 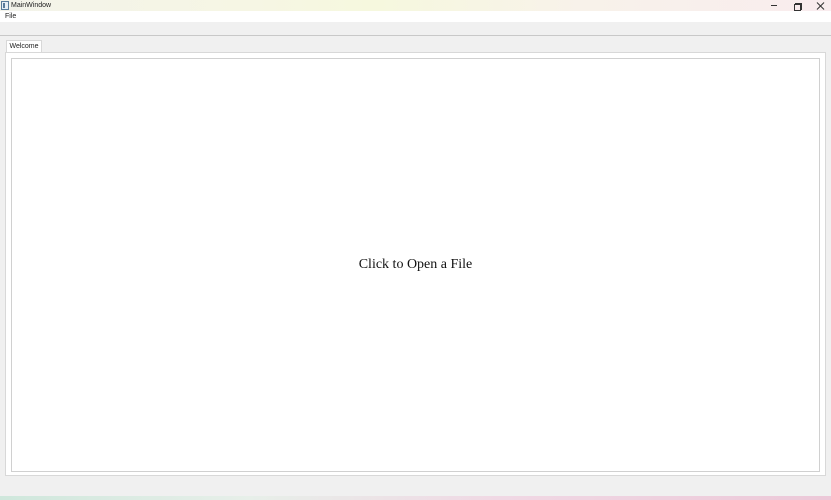 I want to click on app-icon, so click(x=5, y=5).